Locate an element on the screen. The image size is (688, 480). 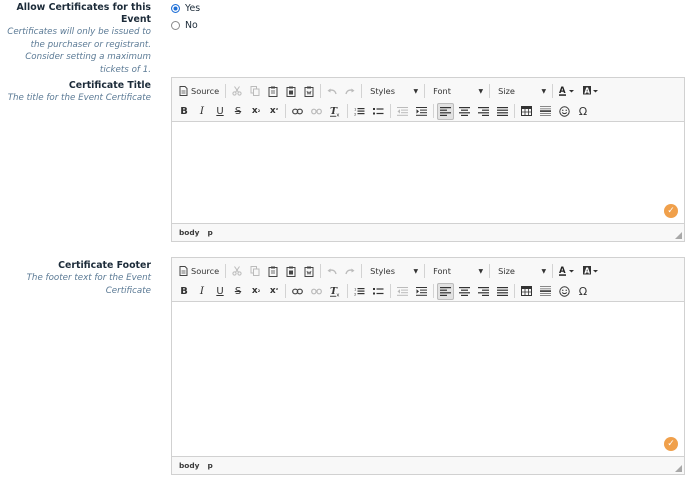
radio-yes: Yes is located at coordinates (185, 8).